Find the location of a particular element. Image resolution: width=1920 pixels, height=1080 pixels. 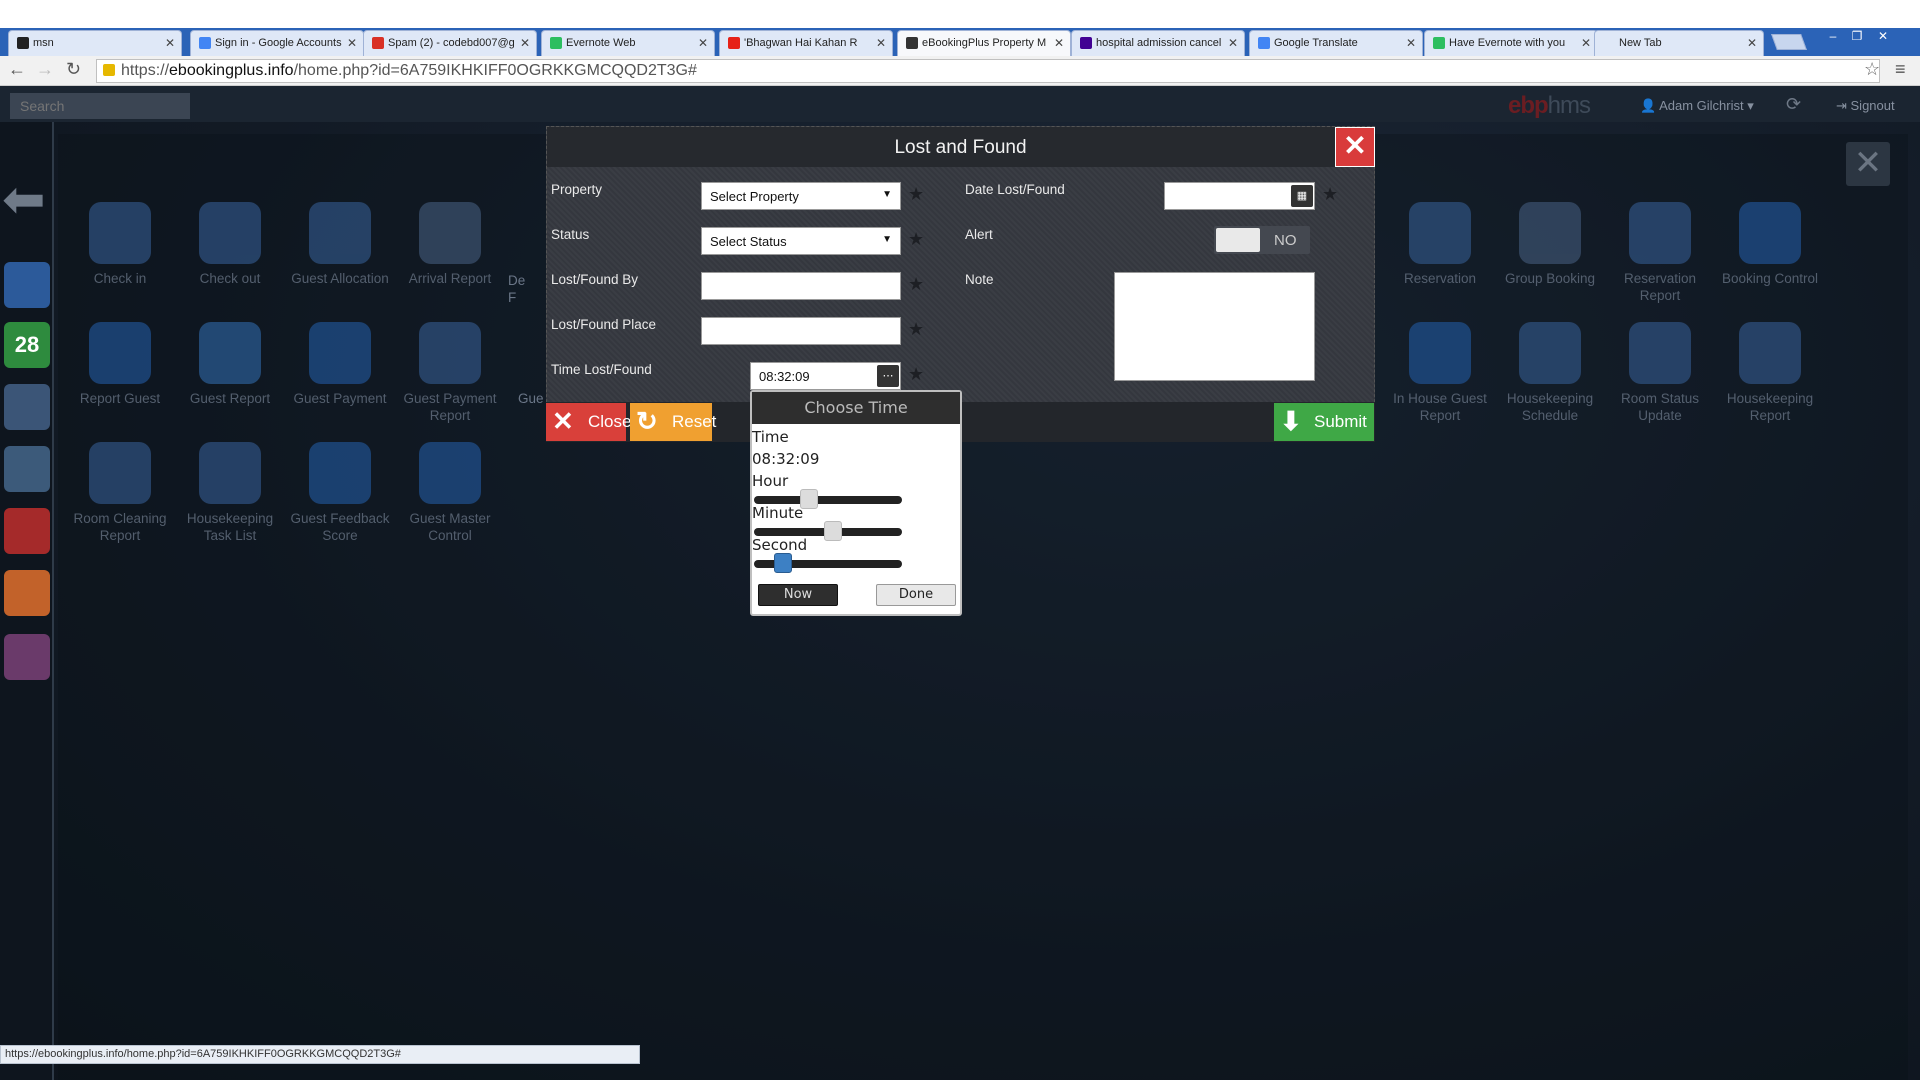

dashboard-tile: Room Cleaning Report is located at coordinates (120, 493).